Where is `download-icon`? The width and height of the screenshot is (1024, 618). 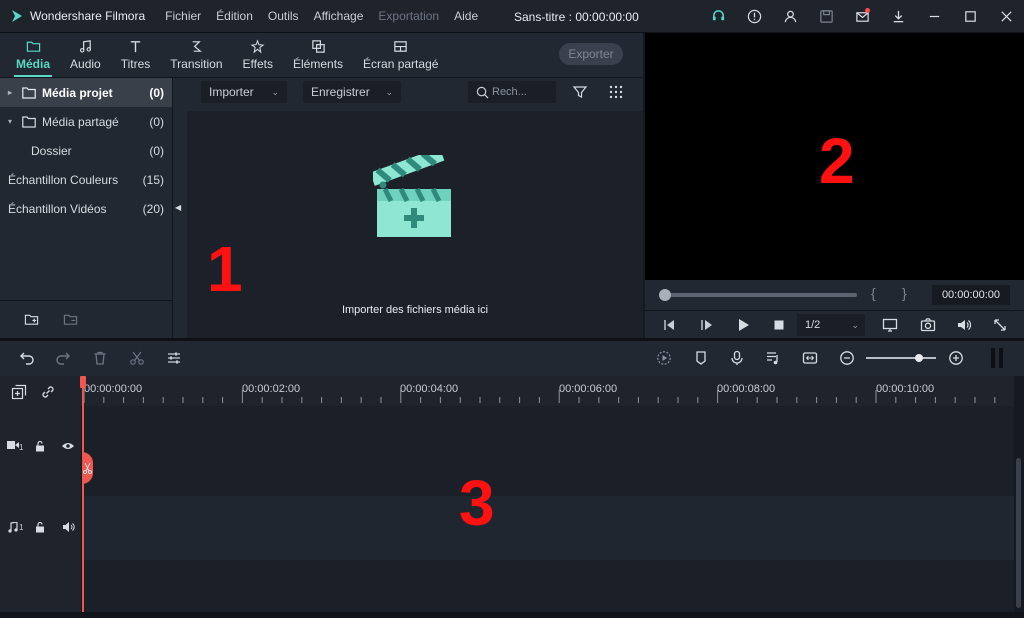
download-icon is located at coordinates (898, 16).